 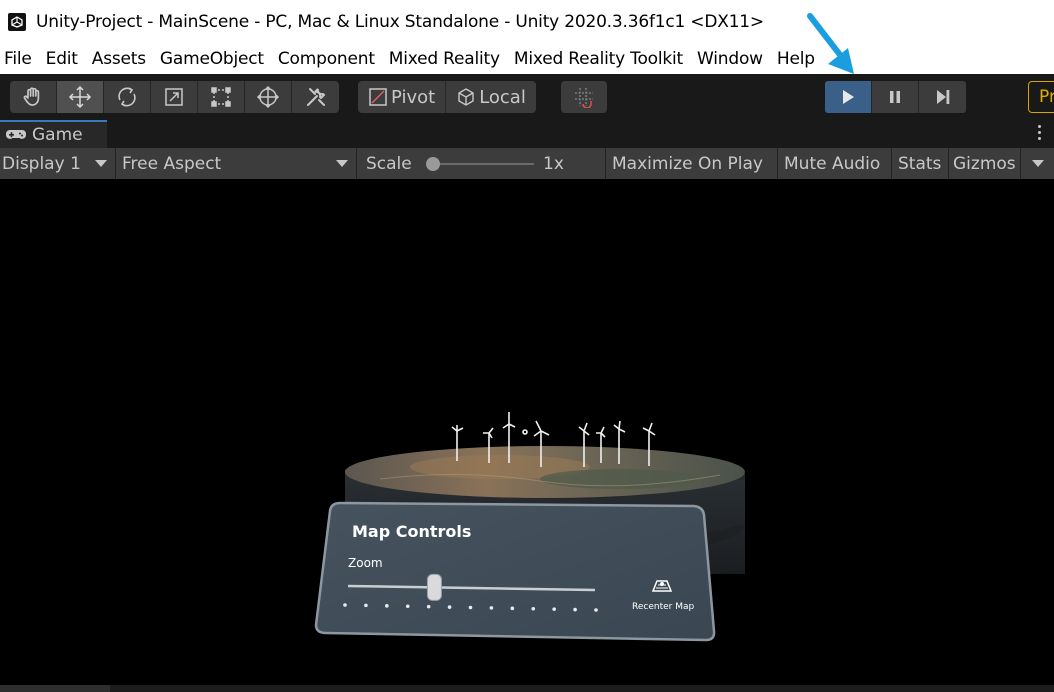 I want to click on display-dropdown: Display 1, so click(x=58, y=163).